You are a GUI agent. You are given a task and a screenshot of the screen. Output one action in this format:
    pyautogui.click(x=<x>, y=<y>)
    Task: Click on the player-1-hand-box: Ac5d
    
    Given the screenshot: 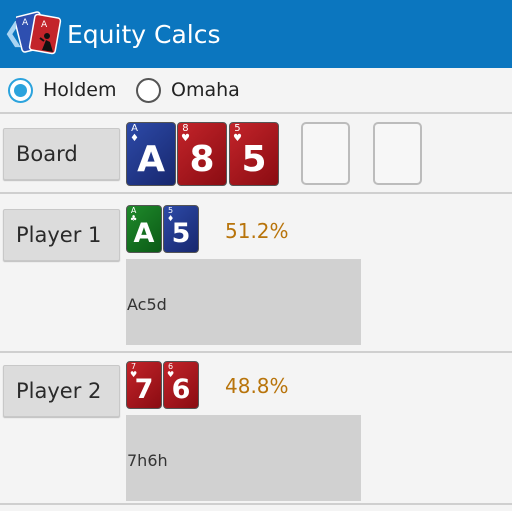 What is the action you would take?
    pyautogui.click(x=243, y=302)
    